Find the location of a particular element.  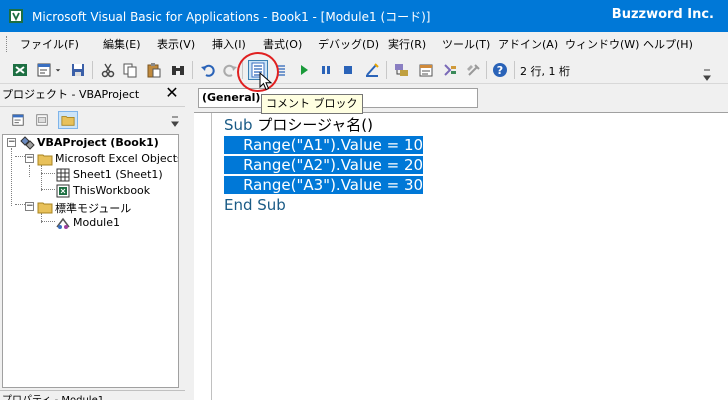

reset-button is located at coordinates (348, 70).